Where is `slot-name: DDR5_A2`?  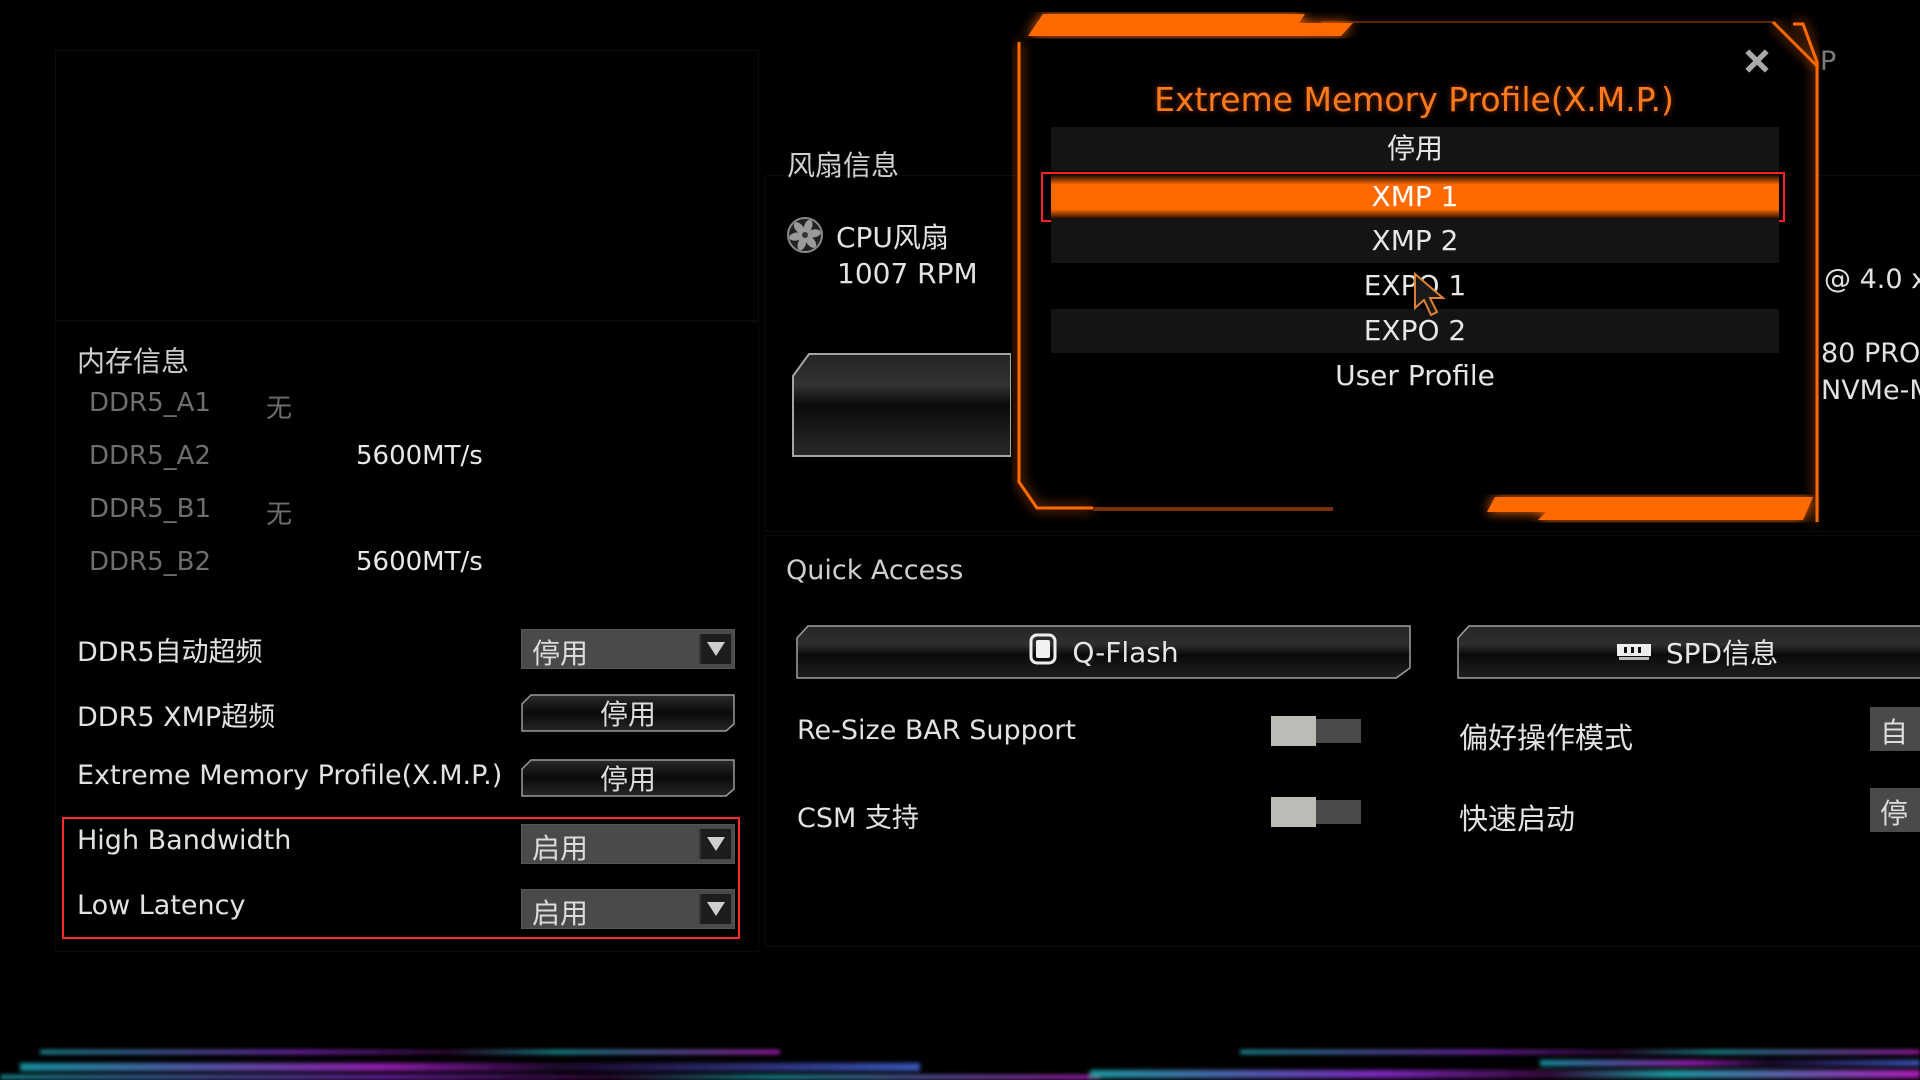
slot-name: DDR5_A2 is located at coordinates (150, 456).